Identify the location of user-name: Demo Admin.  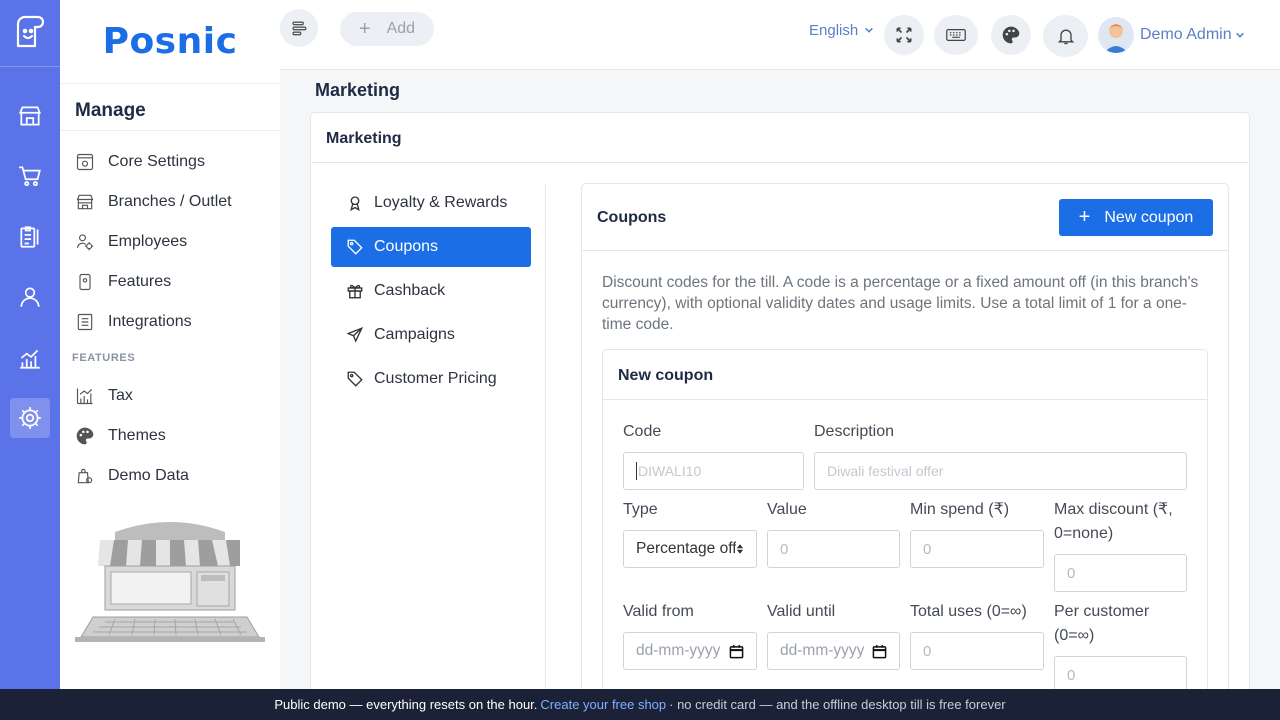
(1186, 34).